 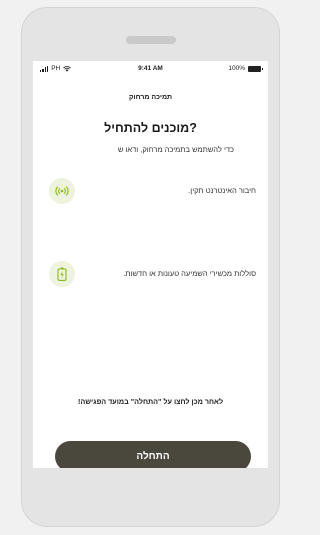 I want to click on battery-percent: 100%, so click(x=236, y=68).